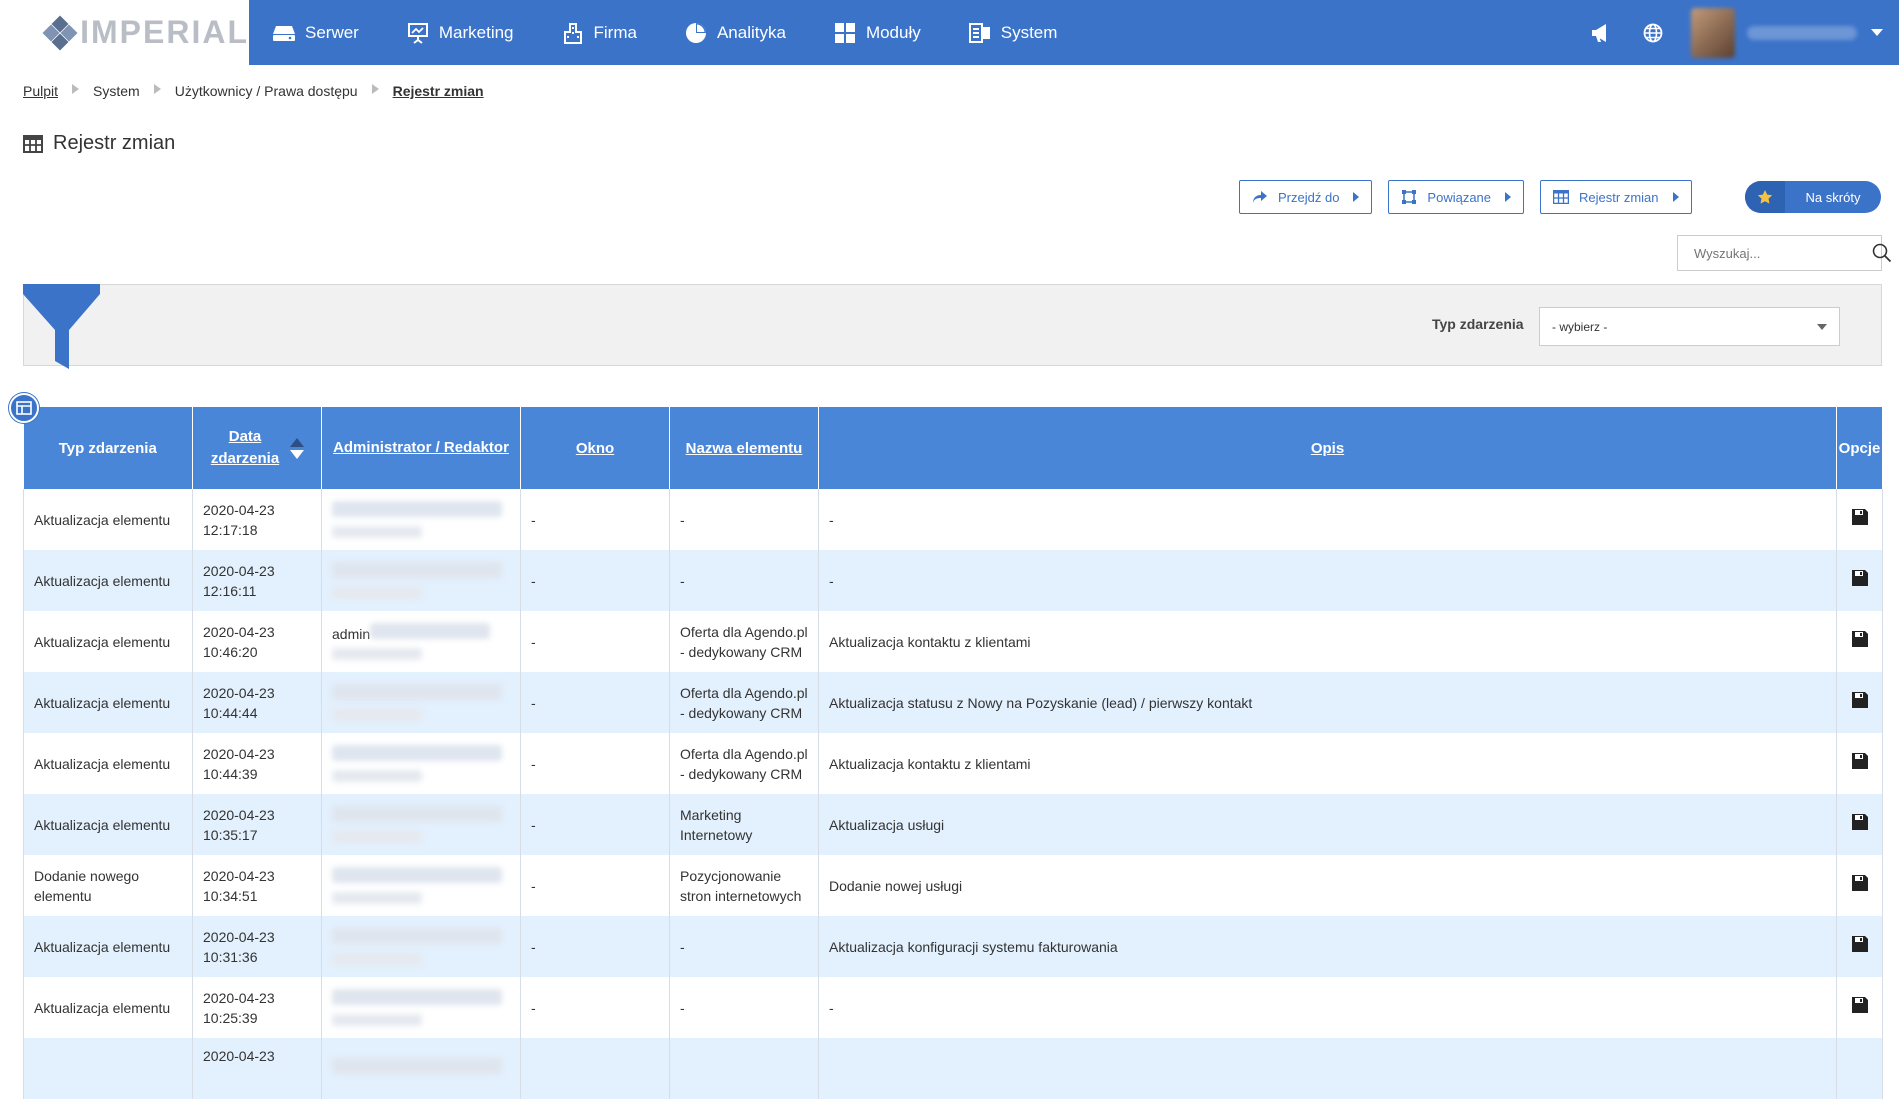 The width and height of the screenshot is (1899, 1099). Describe the element at coordinates (1601, 32) in the screenshot. I see `announcements-button` at that location.